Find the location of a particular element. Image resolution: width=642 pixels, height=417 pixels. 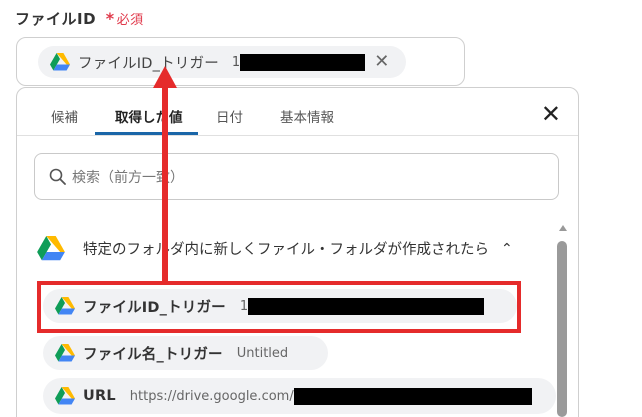

annotation-highlight-box is located at coordinates (279, 307).